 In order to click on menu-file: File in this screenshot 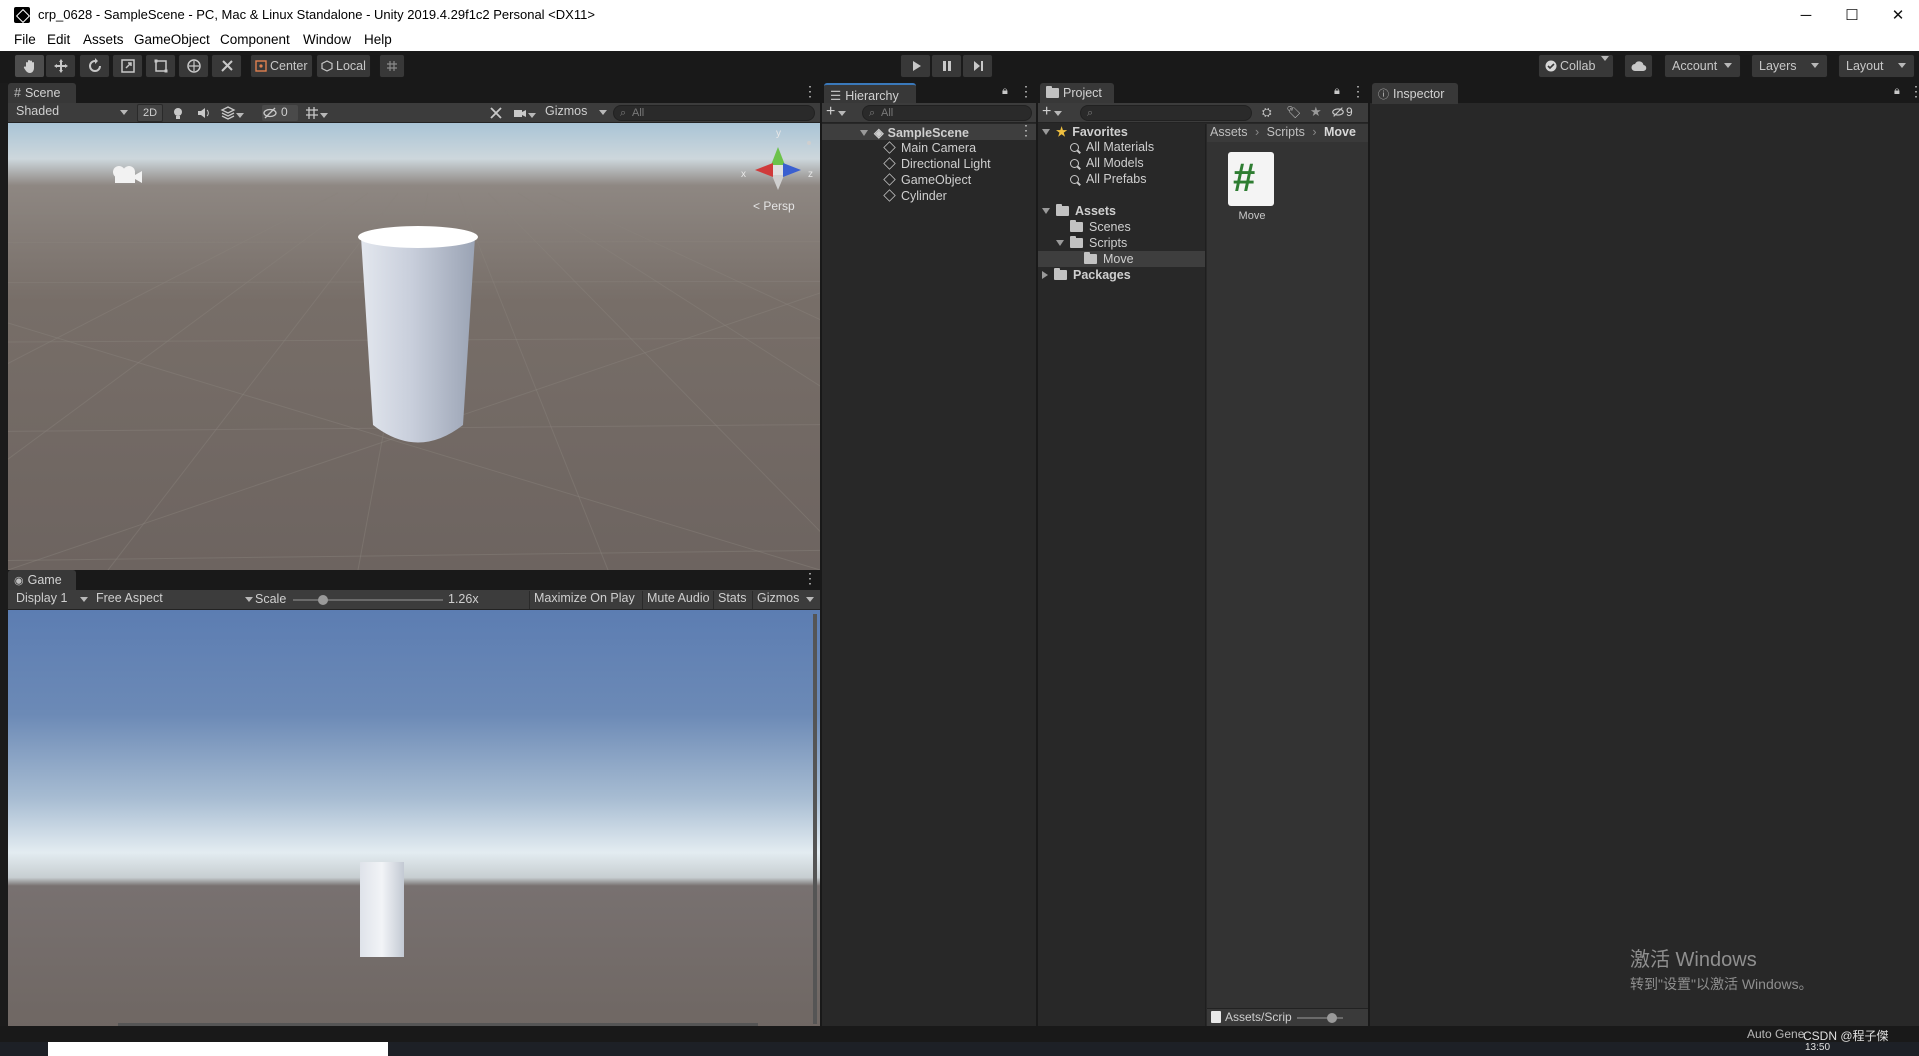, I will do `click(25, 39)`.